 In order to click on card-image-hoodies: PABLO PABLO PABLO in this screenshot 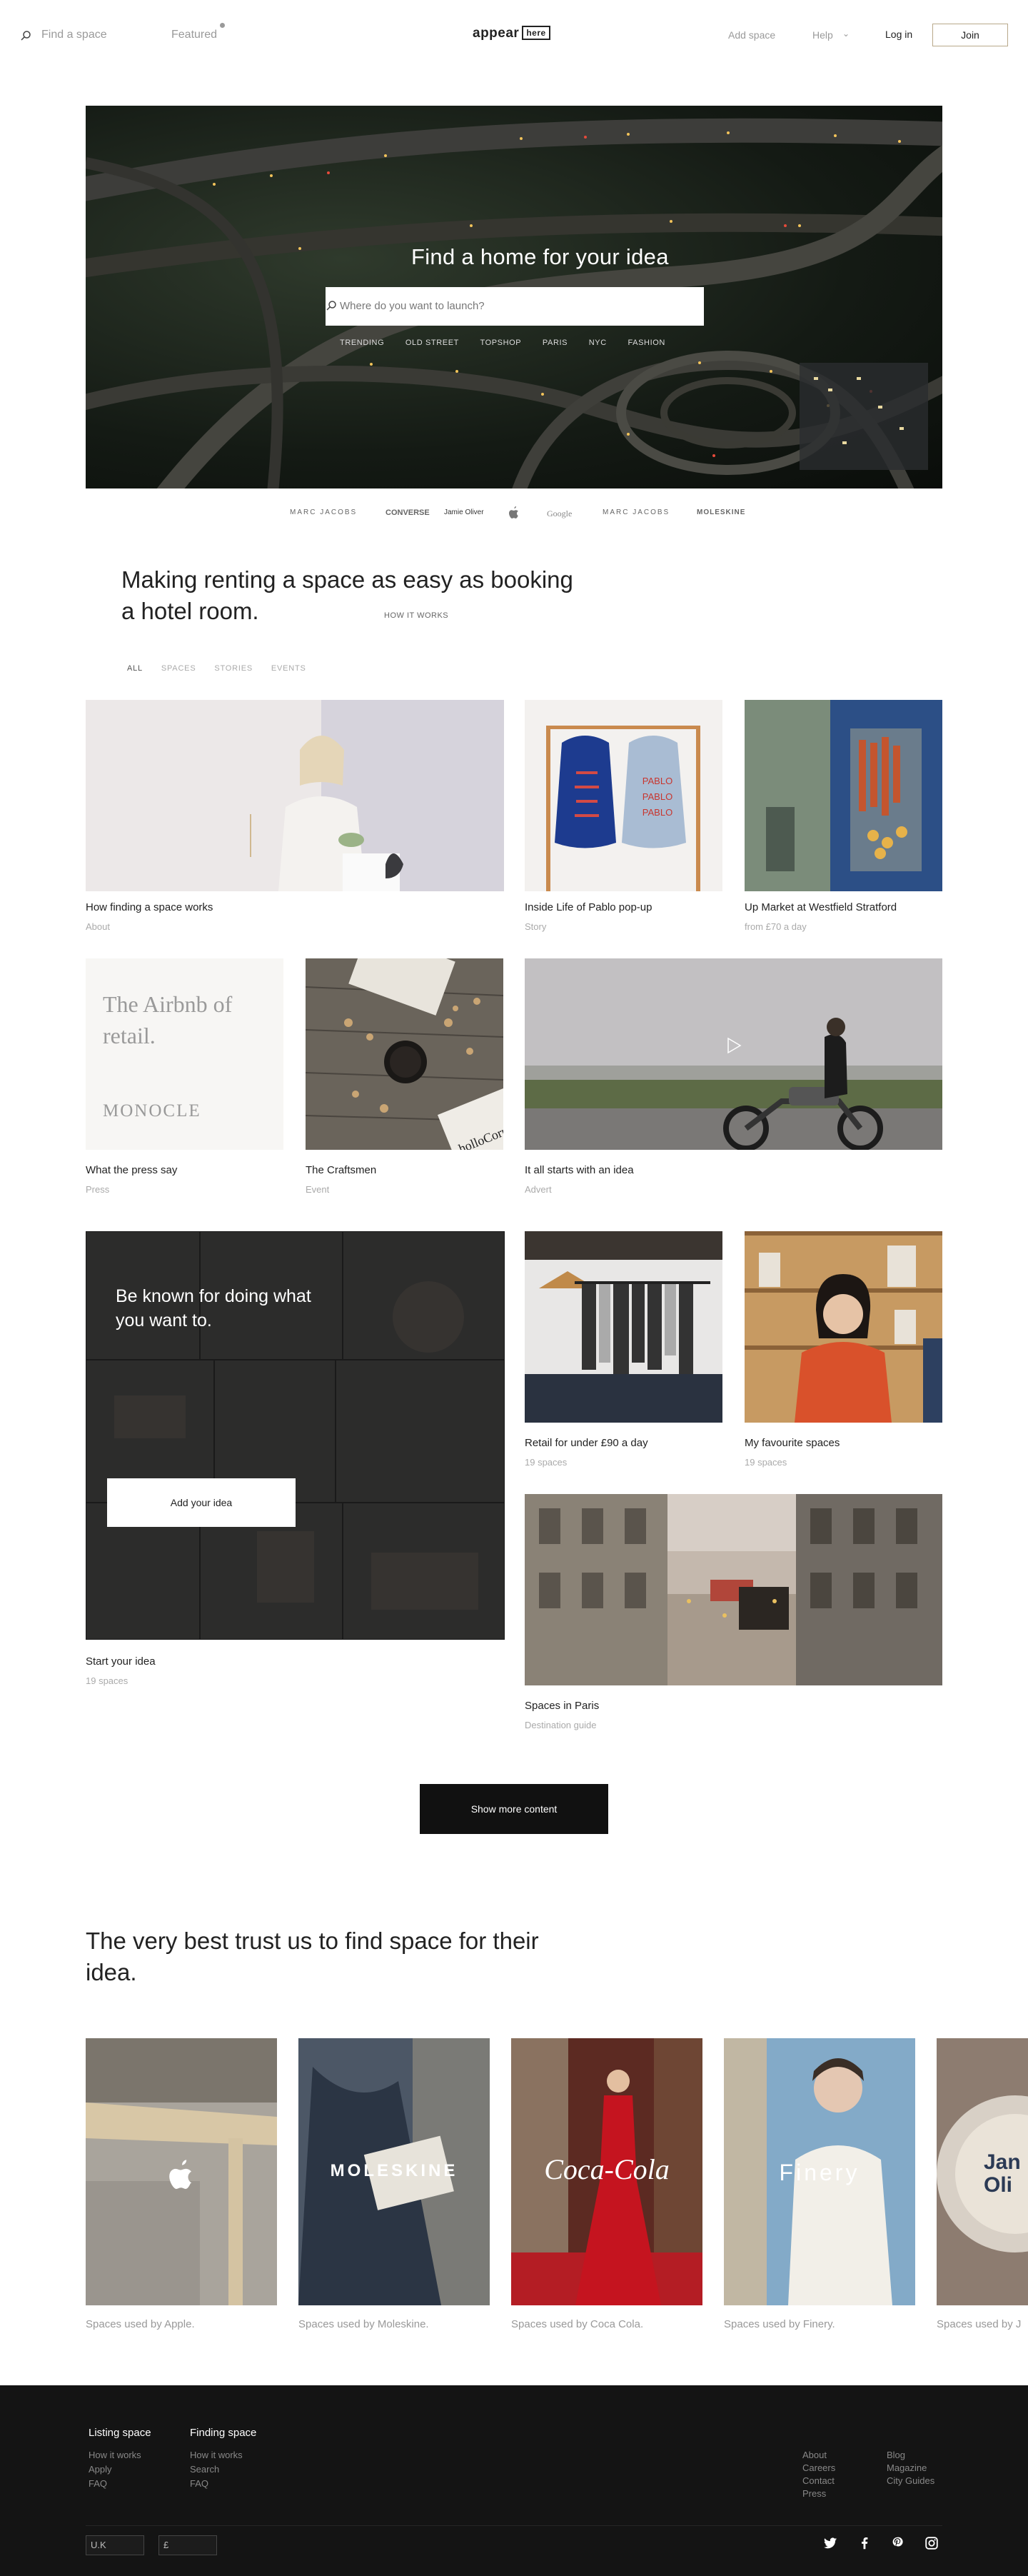, I will do `click(623, 795)`.